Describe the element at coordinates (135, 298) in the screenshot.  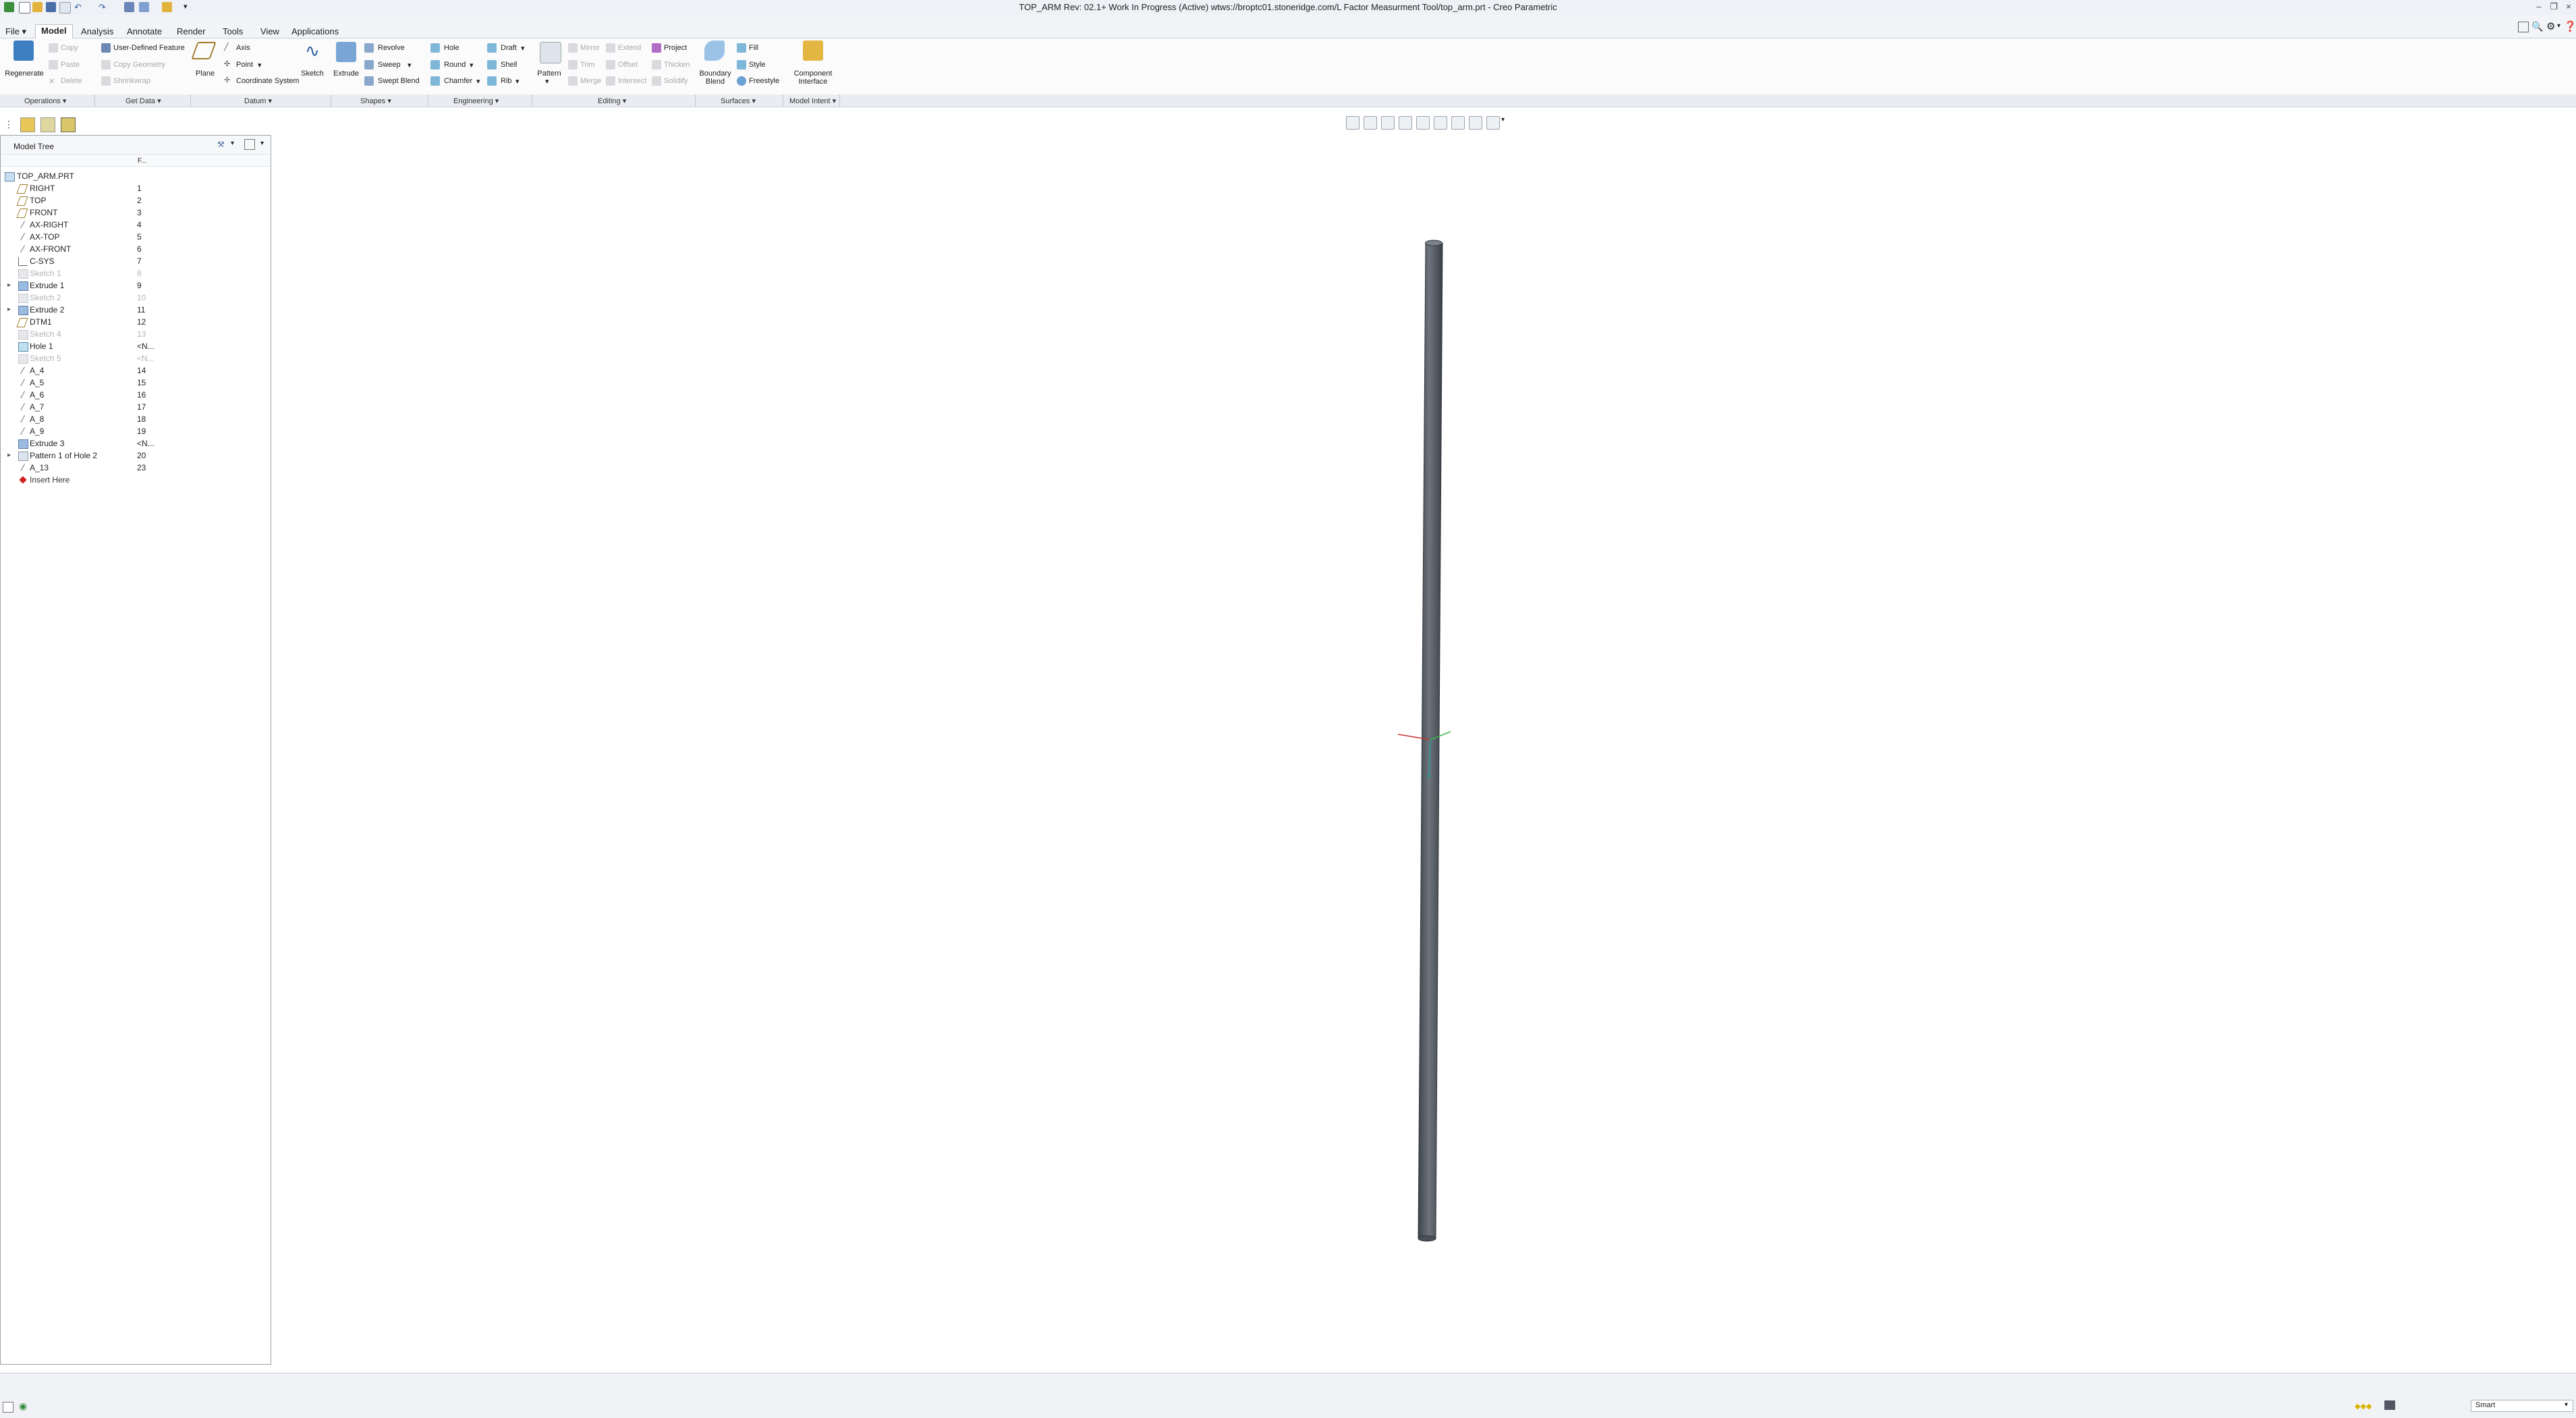
I see `tree-item: Sketch 2 10` at that location.